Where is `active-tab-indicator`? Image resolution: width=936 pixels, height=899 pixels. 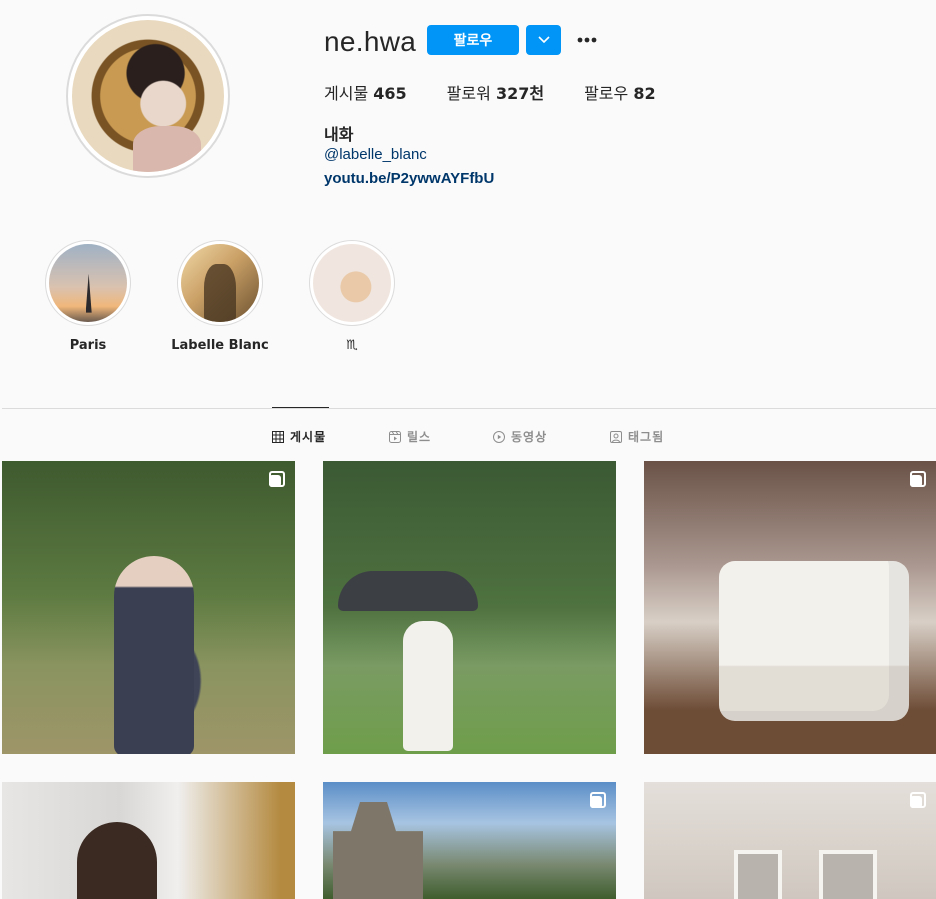 active-tab-indicator is located at coordinates (300, 407).